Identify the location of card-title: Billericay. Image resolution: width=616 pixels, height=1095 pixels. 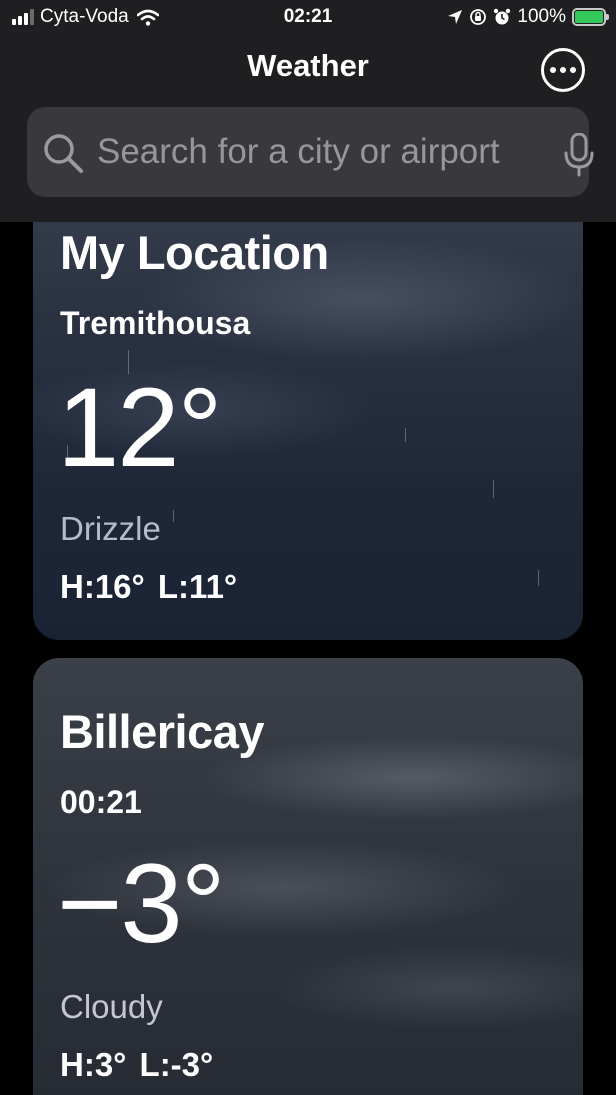
(162, 731).